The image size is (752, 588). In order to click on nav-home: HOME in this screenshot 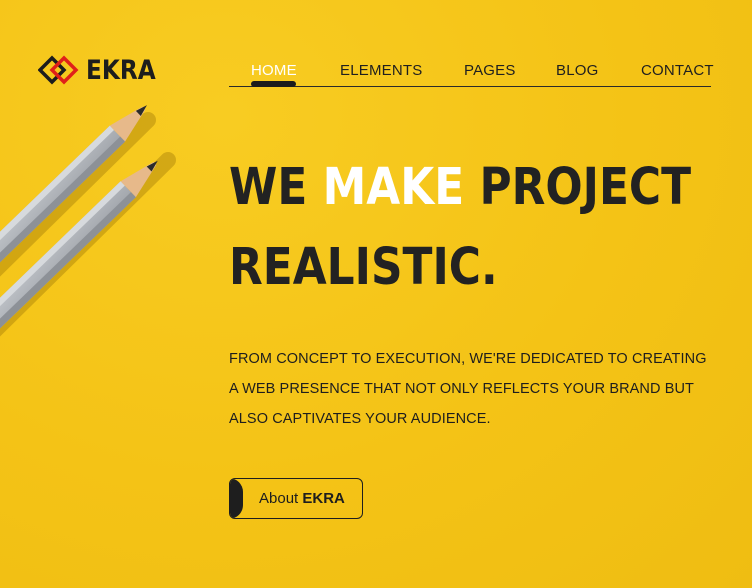, I will do `click(274, 70)`.